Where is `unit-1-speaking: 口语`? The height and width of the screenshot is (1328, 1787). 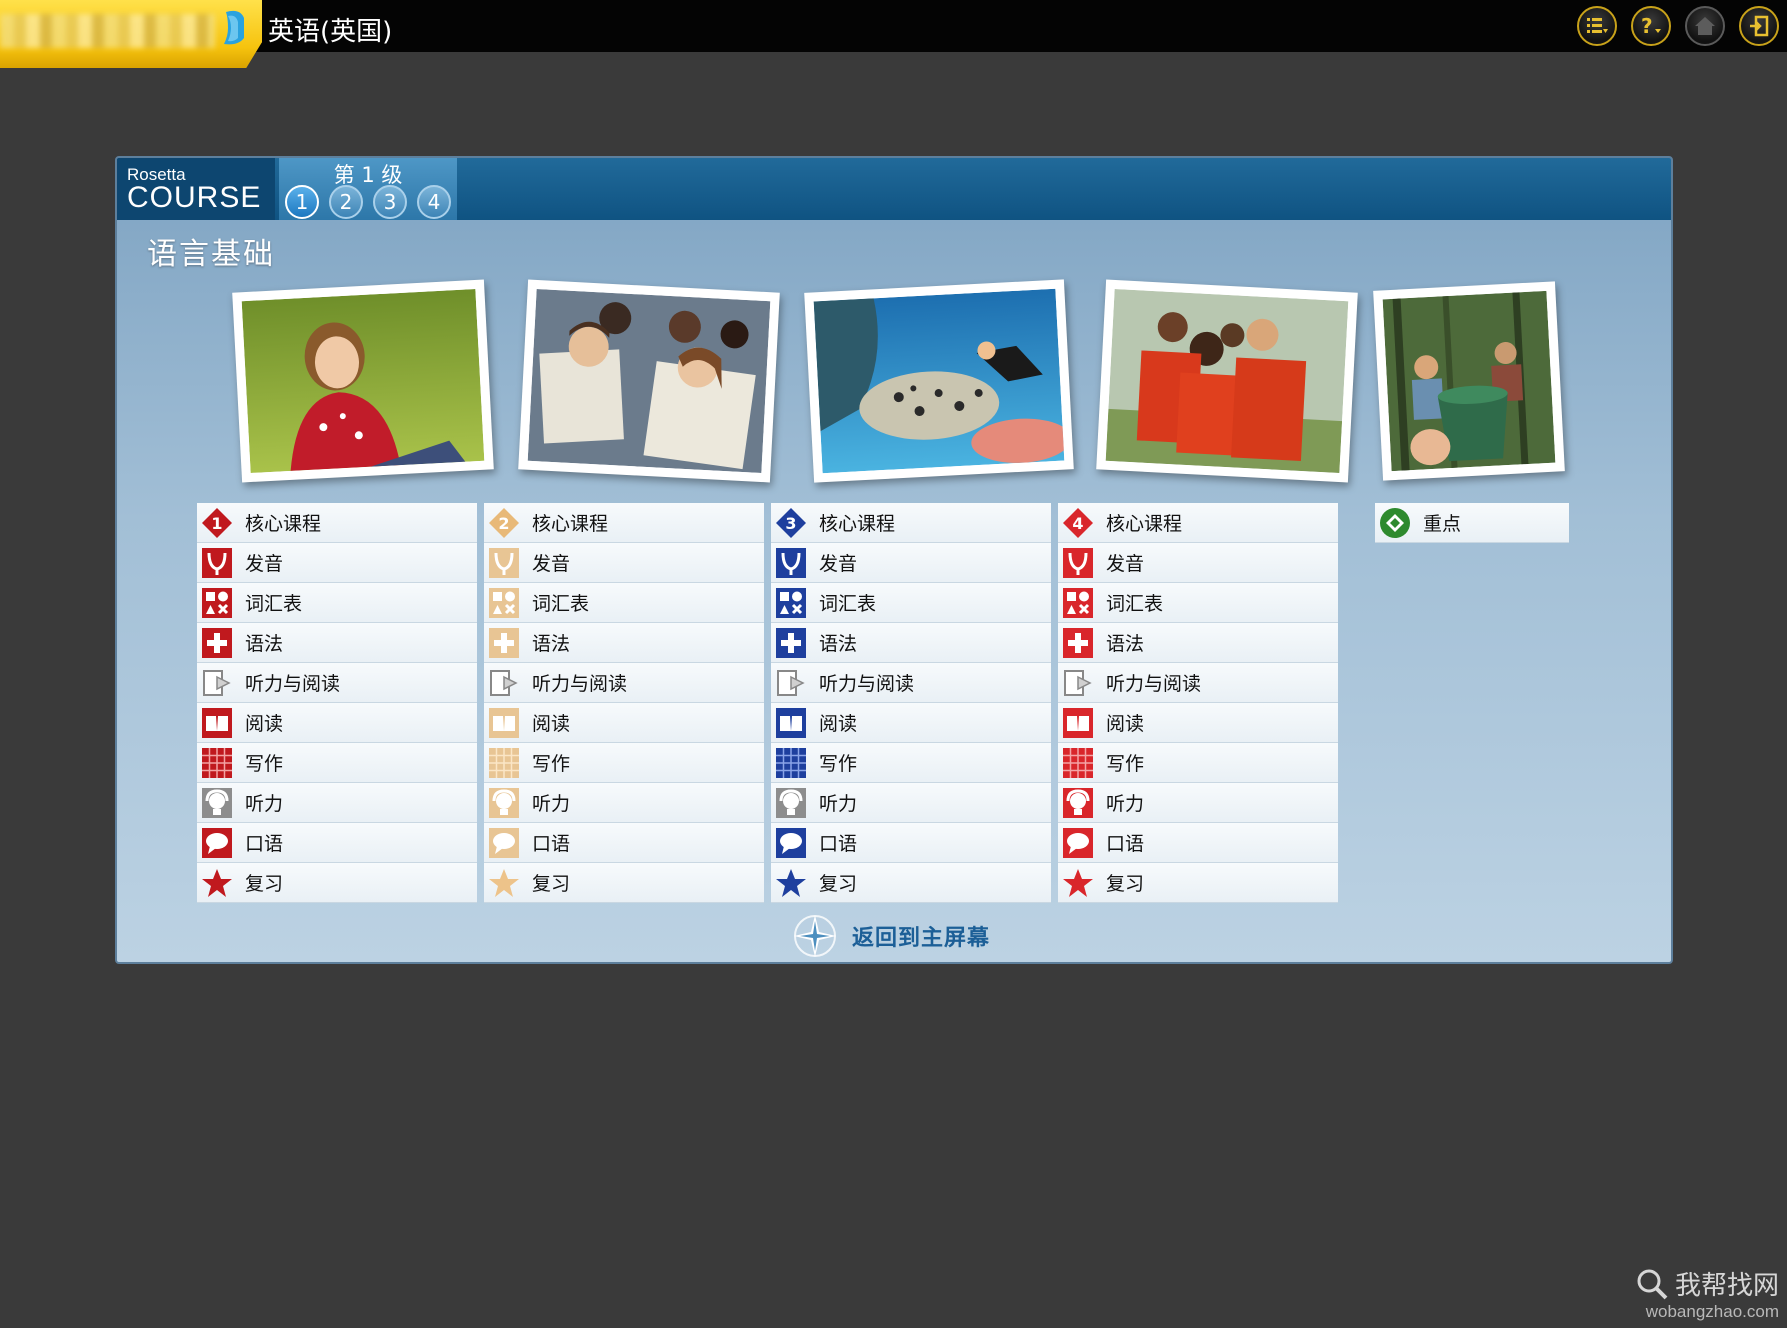
unit-1-speaking: 口语 is located at coordinates (337, 843).